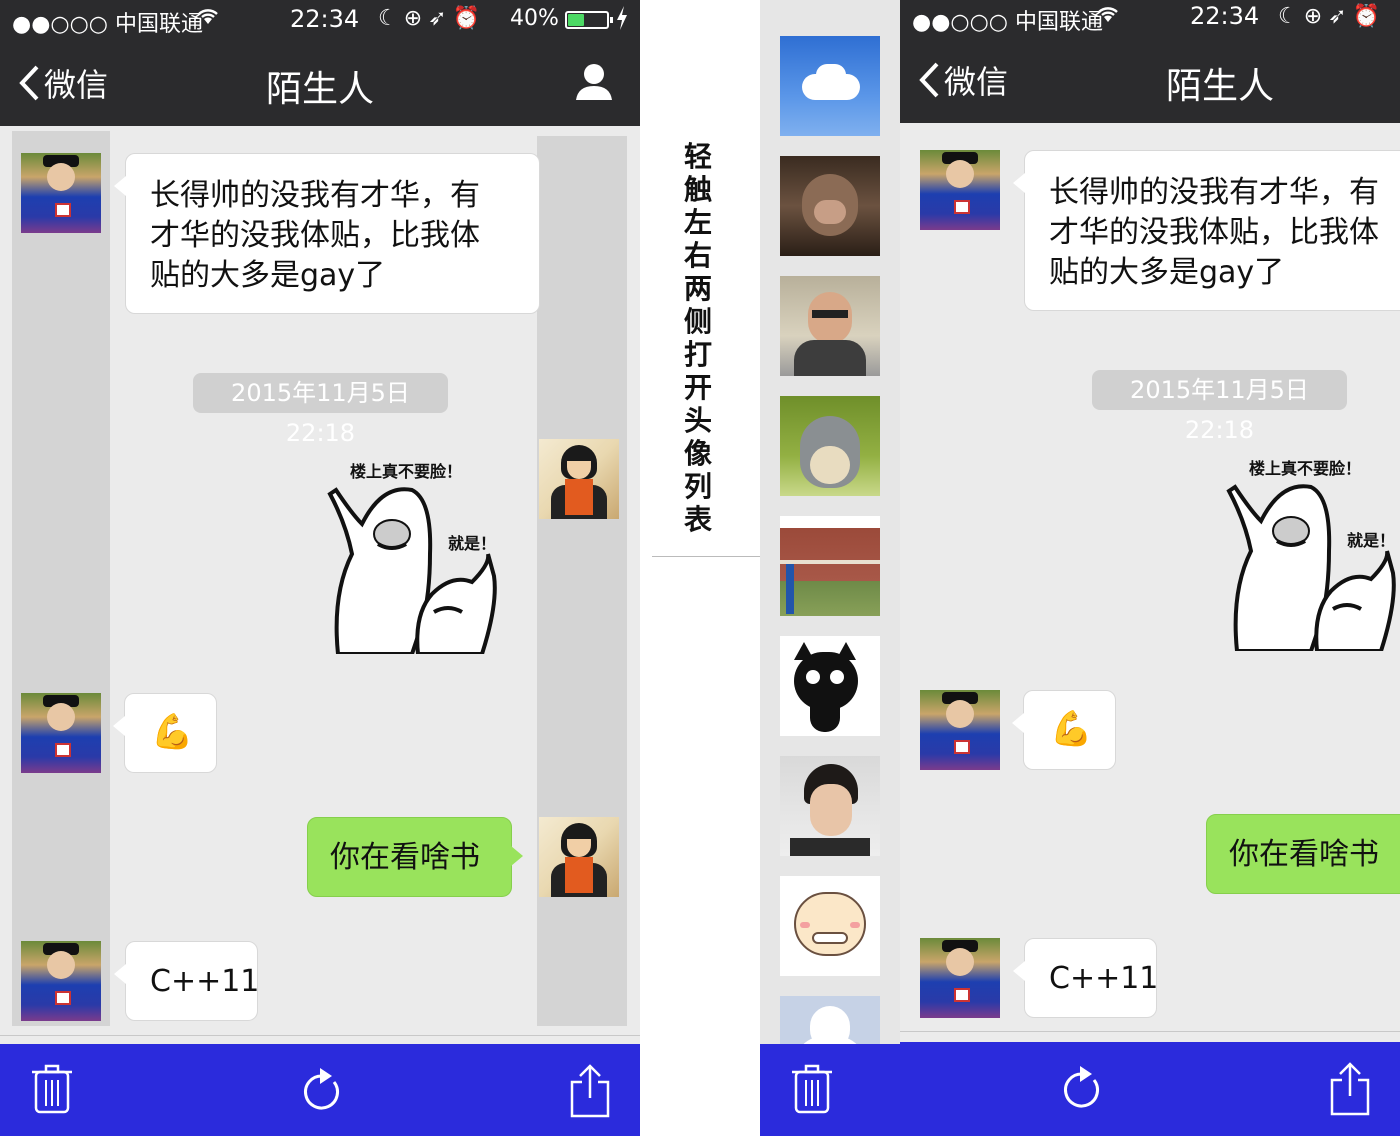 This screenshot has width=1400, height=1136. Describe the element at coordinates (706, 556) in the screenshot. I see `caption-underline` at that location.